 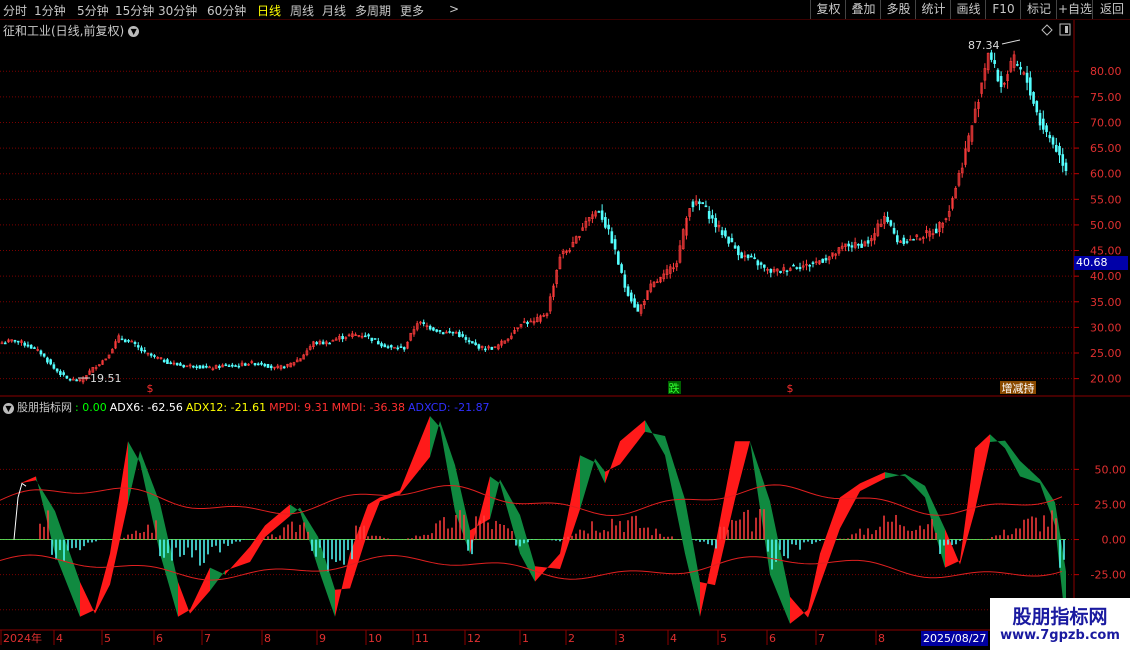 What do you see at coordinates (91, 407) in the screenshot?
I see `indicator-value-0: : 0.00` at bounding box center [91, 407].